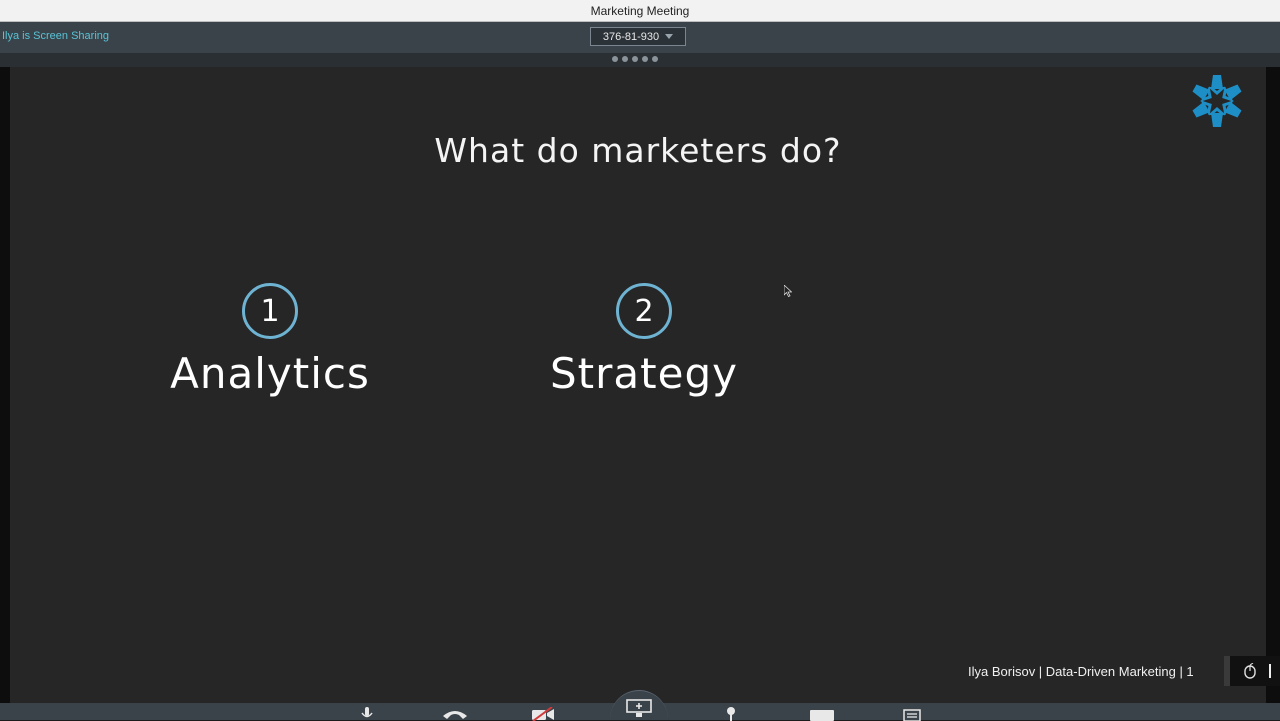  What do you see at coordinates (1081, 671) in the screenshot?
I see `slide-footer: Ilya Borisov | Data-Driven Marketing | 1` at bounding box center [1081, 671].